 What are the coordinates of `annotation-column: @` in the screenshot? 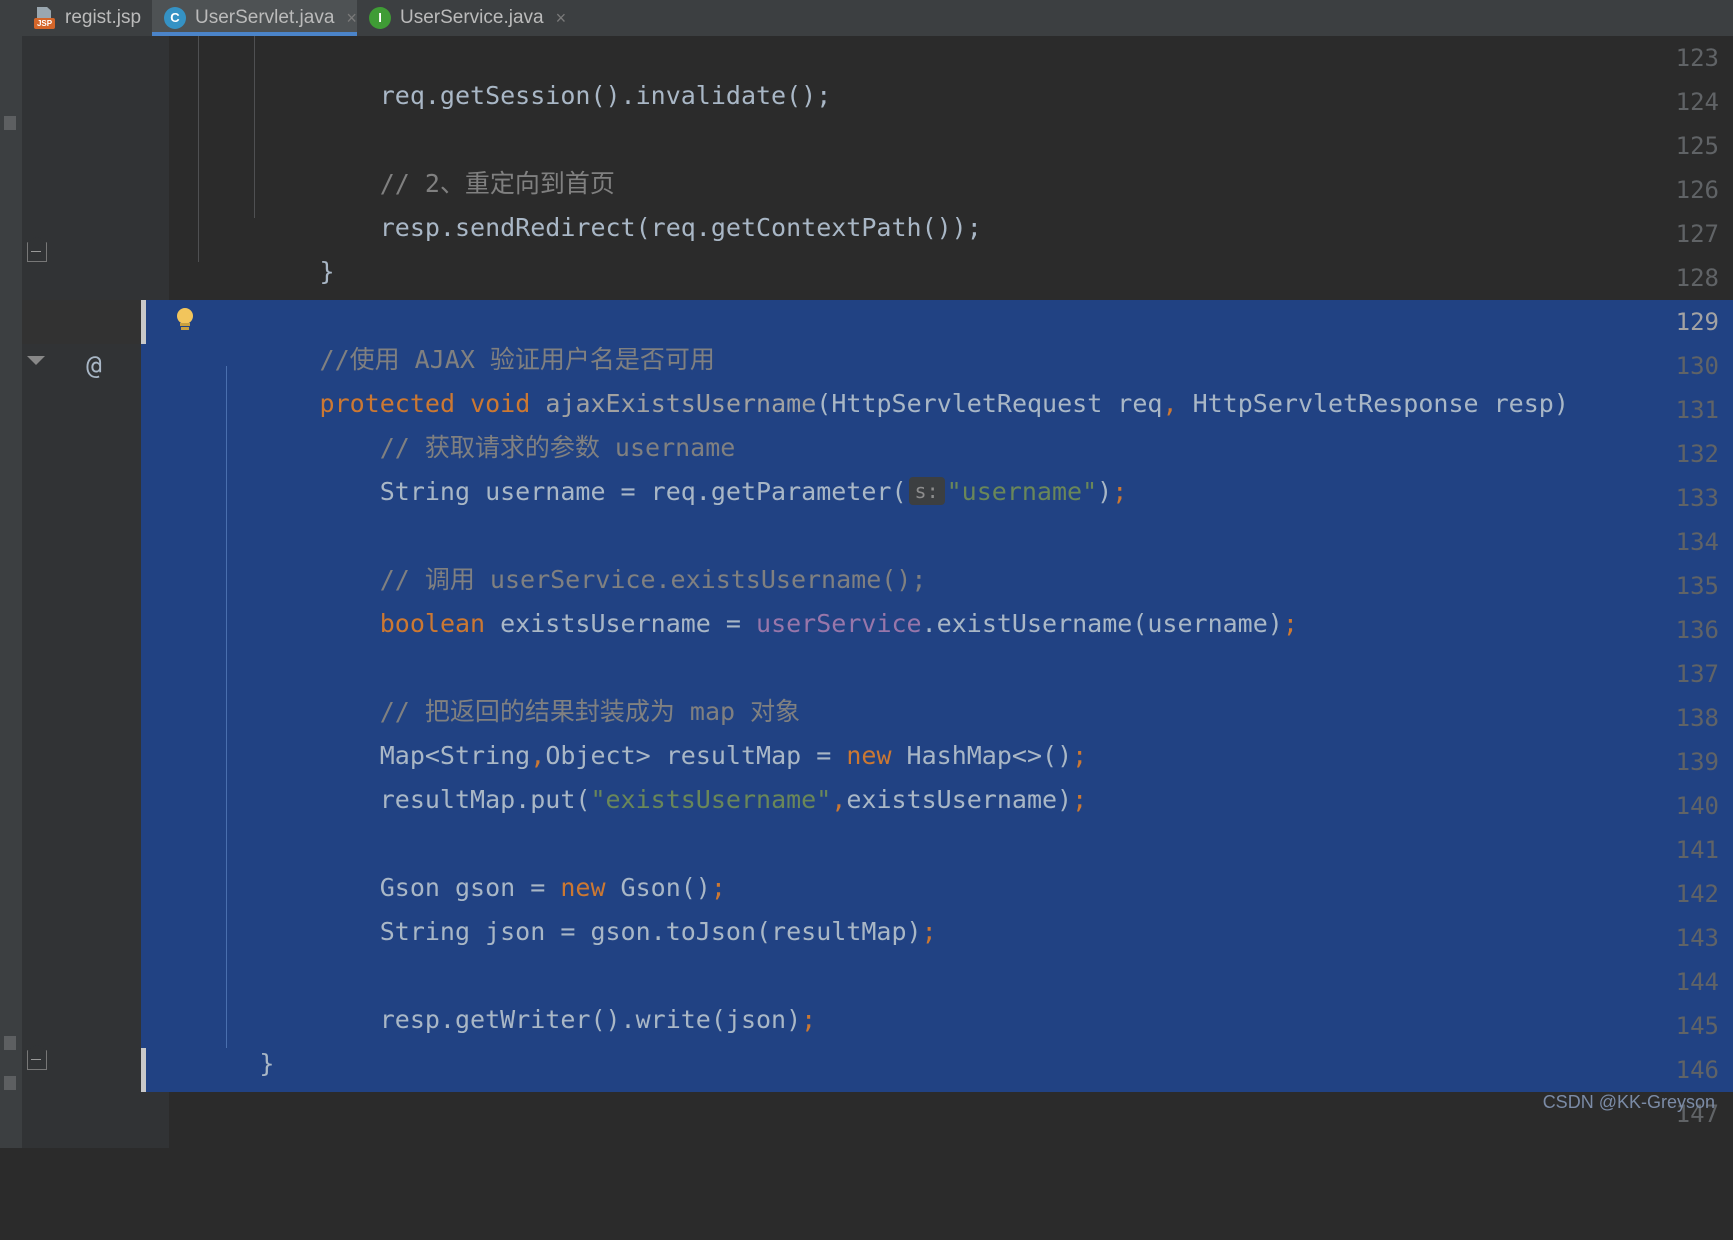 It's located at (94, 638).